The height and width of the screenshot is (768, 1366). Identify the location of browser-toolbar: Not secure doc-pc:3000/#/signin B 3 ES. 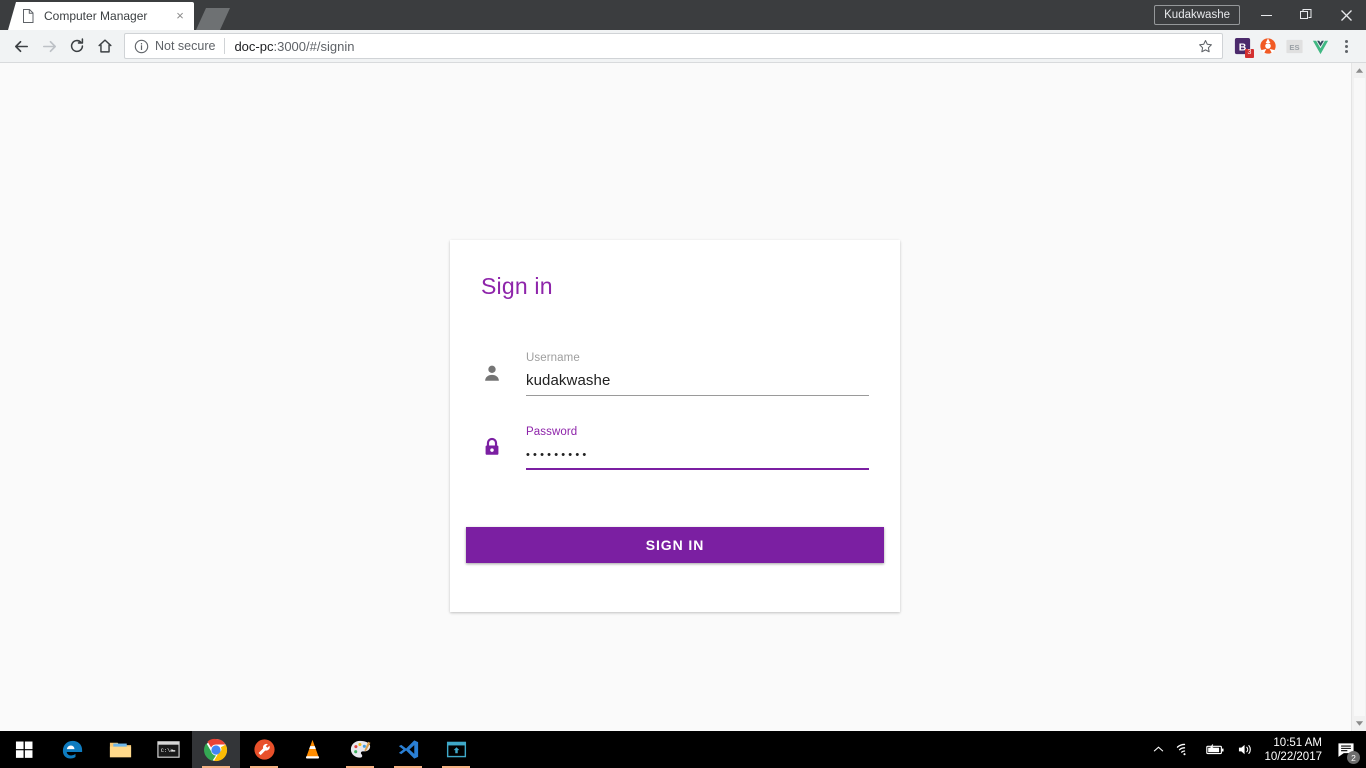
(683, 46).